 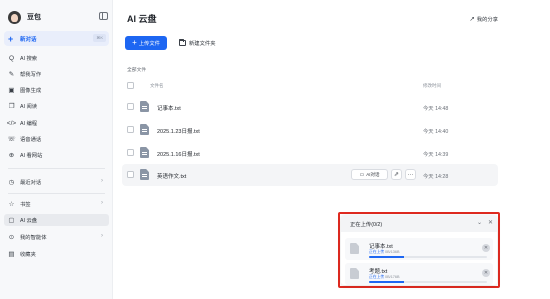 What do you see at coordinates (31, 156) in the screenshot?
I see `sidebar-item-label: AI 看网站` at bounding box center [31, 156].